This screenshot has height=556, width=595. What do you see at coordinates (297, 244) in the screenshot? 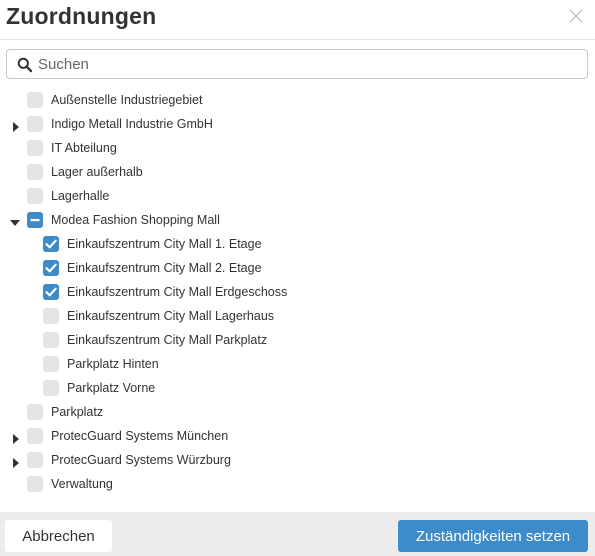
I see `tree-item: Einkaufszentrum City Mall 1. Etage` at bounding box center [297, 244].